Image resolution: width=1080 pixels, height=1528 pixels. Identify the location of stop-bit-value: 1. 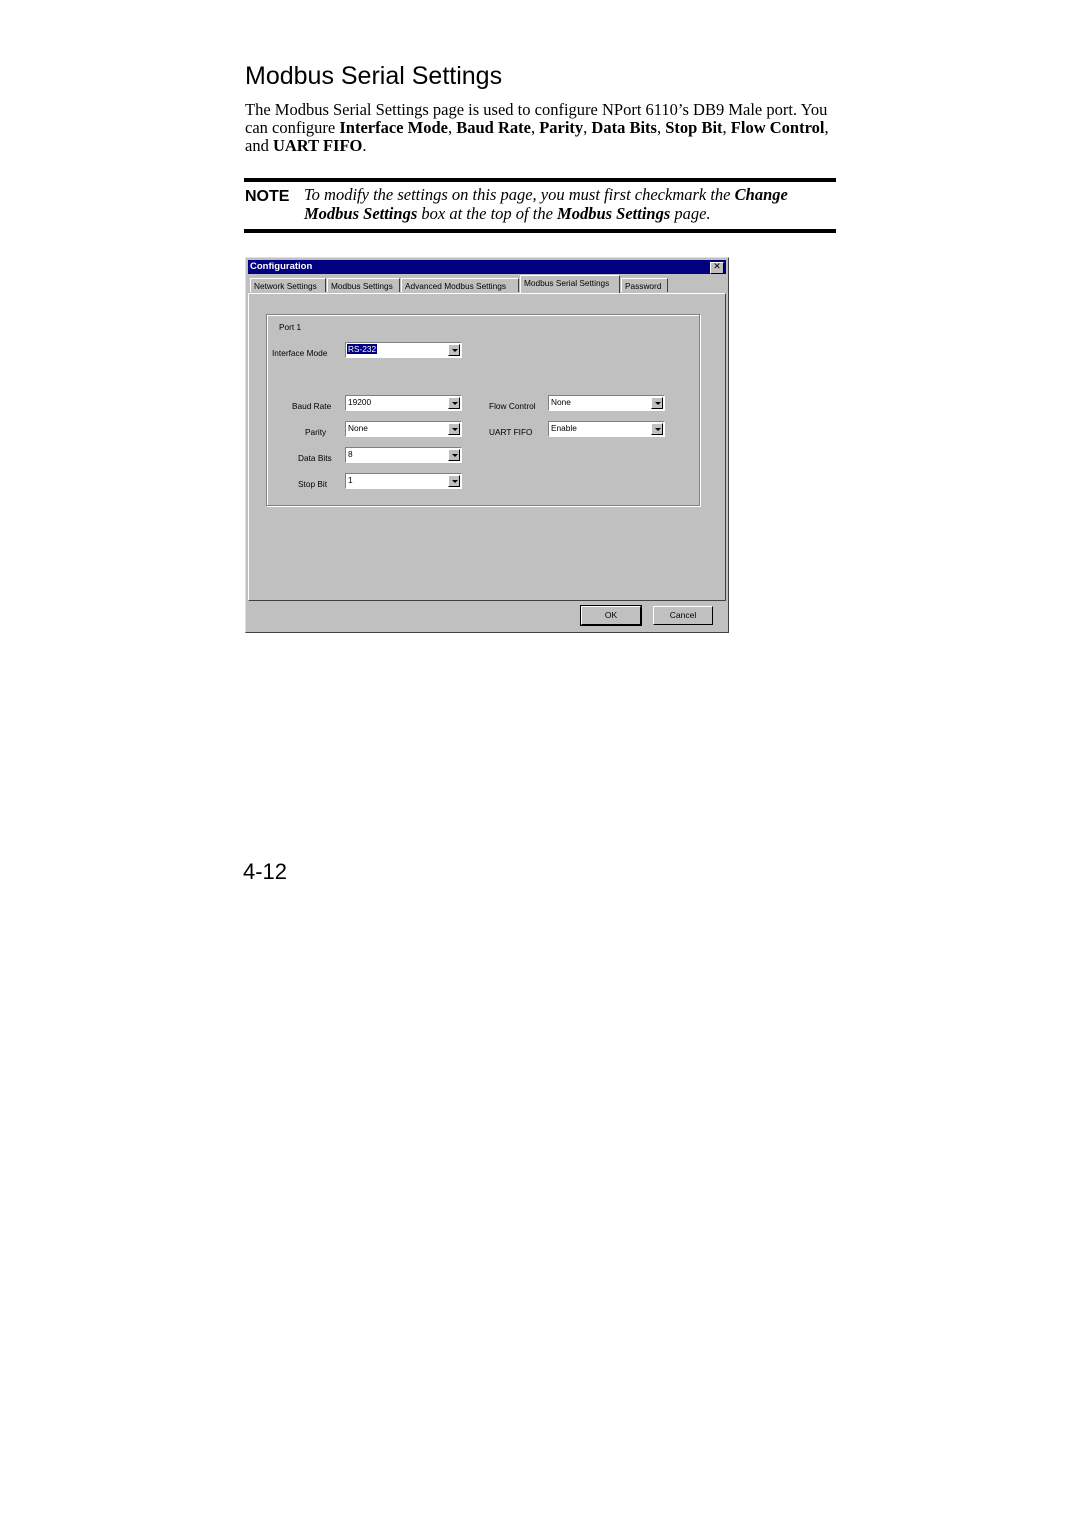
(350, 480).